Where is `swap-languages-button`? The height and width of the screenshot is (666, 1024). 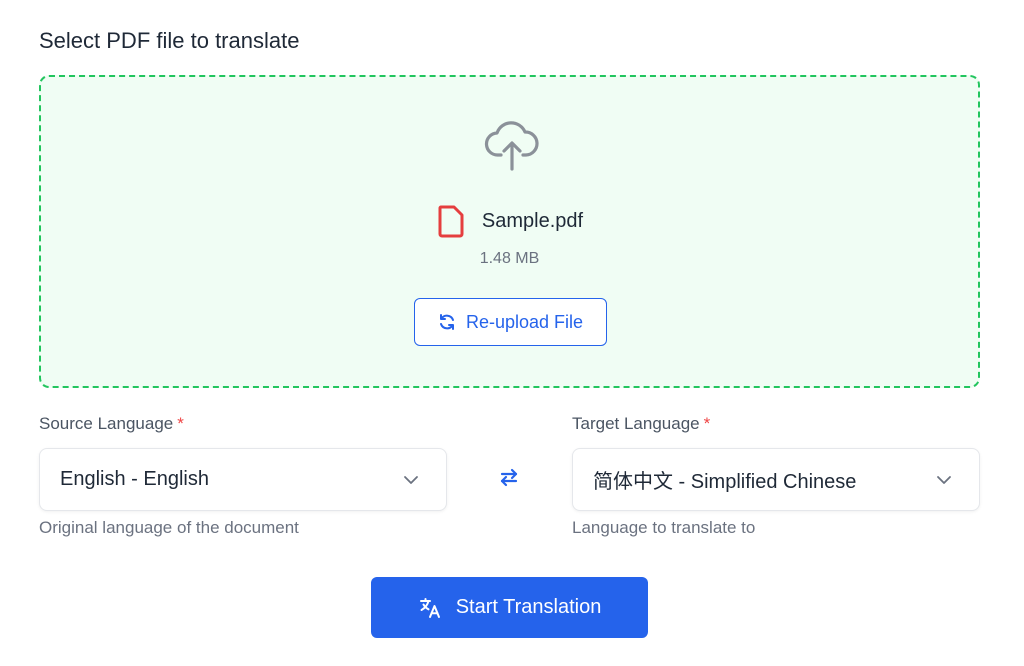
swap-languages-button is located at coordinates (509, 479).